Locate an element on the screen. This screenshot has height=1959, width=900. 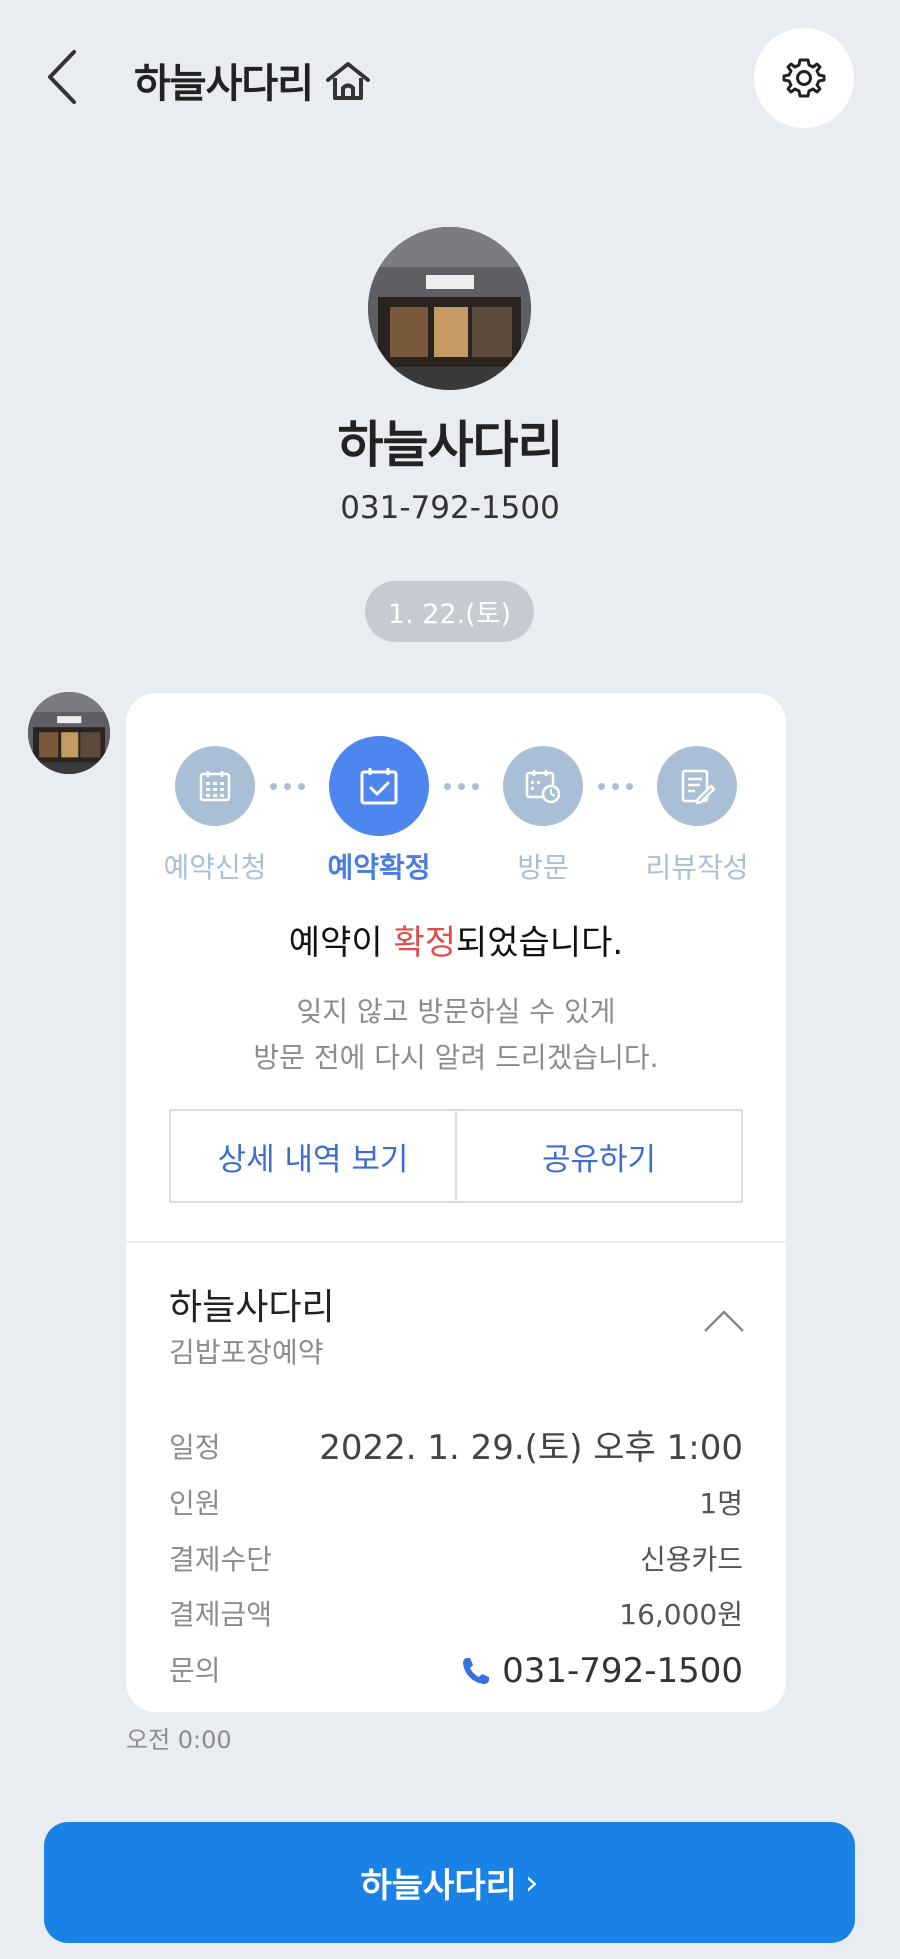
confirmation-desc-line1: 잊지 않고 방문하실 수 있게 is located at coordinates (456, 1011).